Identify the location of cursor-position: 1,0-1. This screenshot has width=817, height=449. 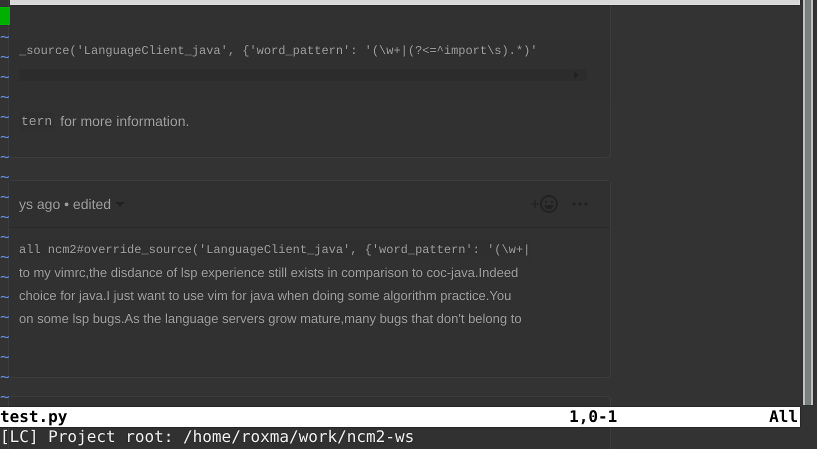
(593, 417).